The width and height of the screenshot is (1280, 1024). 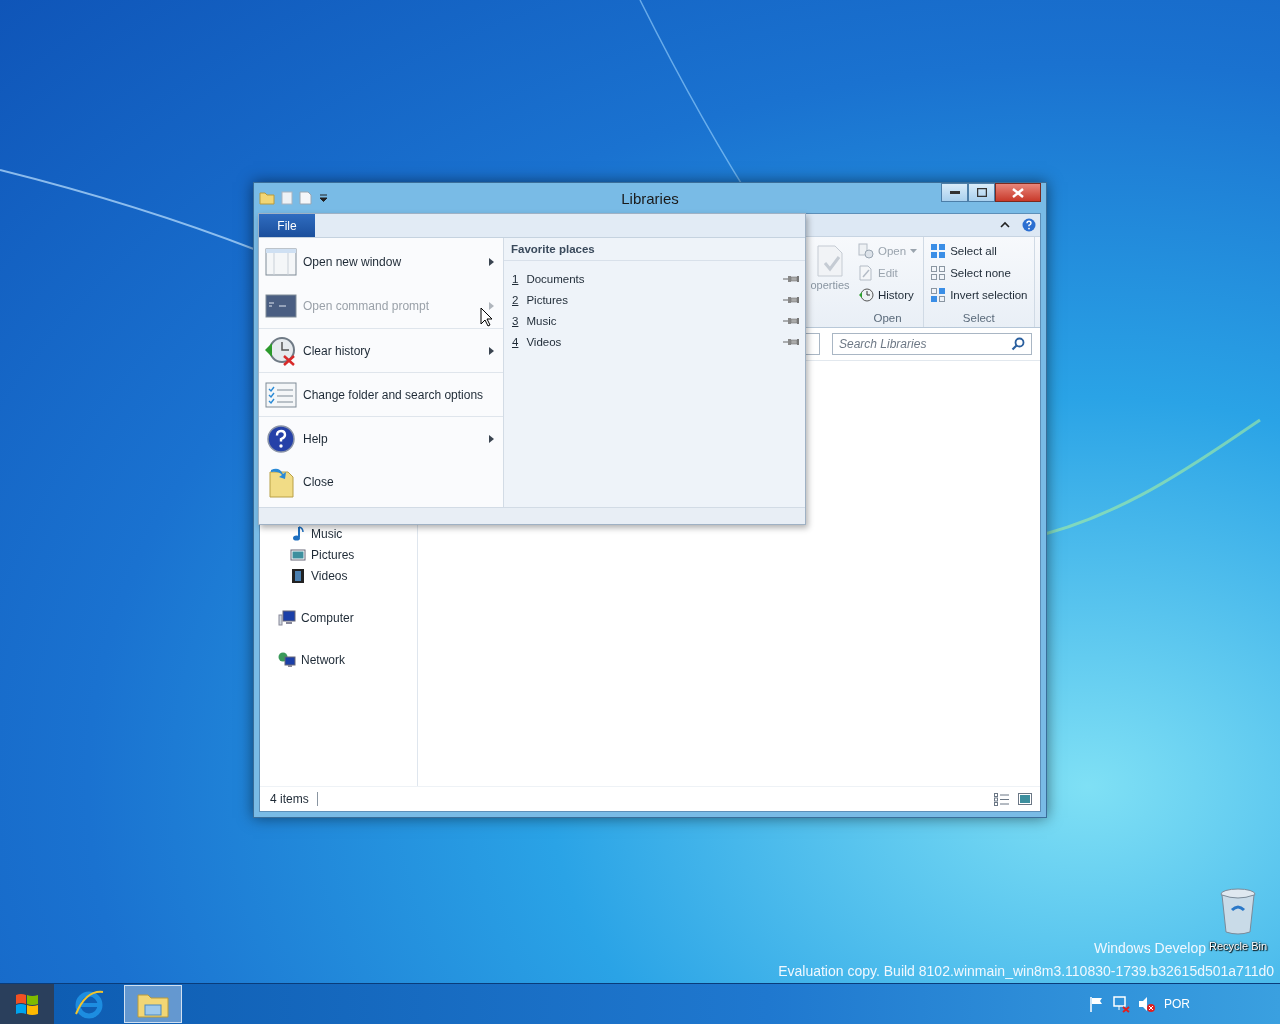 What do you see at coordinates (887, 318) in the screenshot?
I see `ribbon-group-label: Open` at bounding box center [887, 318].